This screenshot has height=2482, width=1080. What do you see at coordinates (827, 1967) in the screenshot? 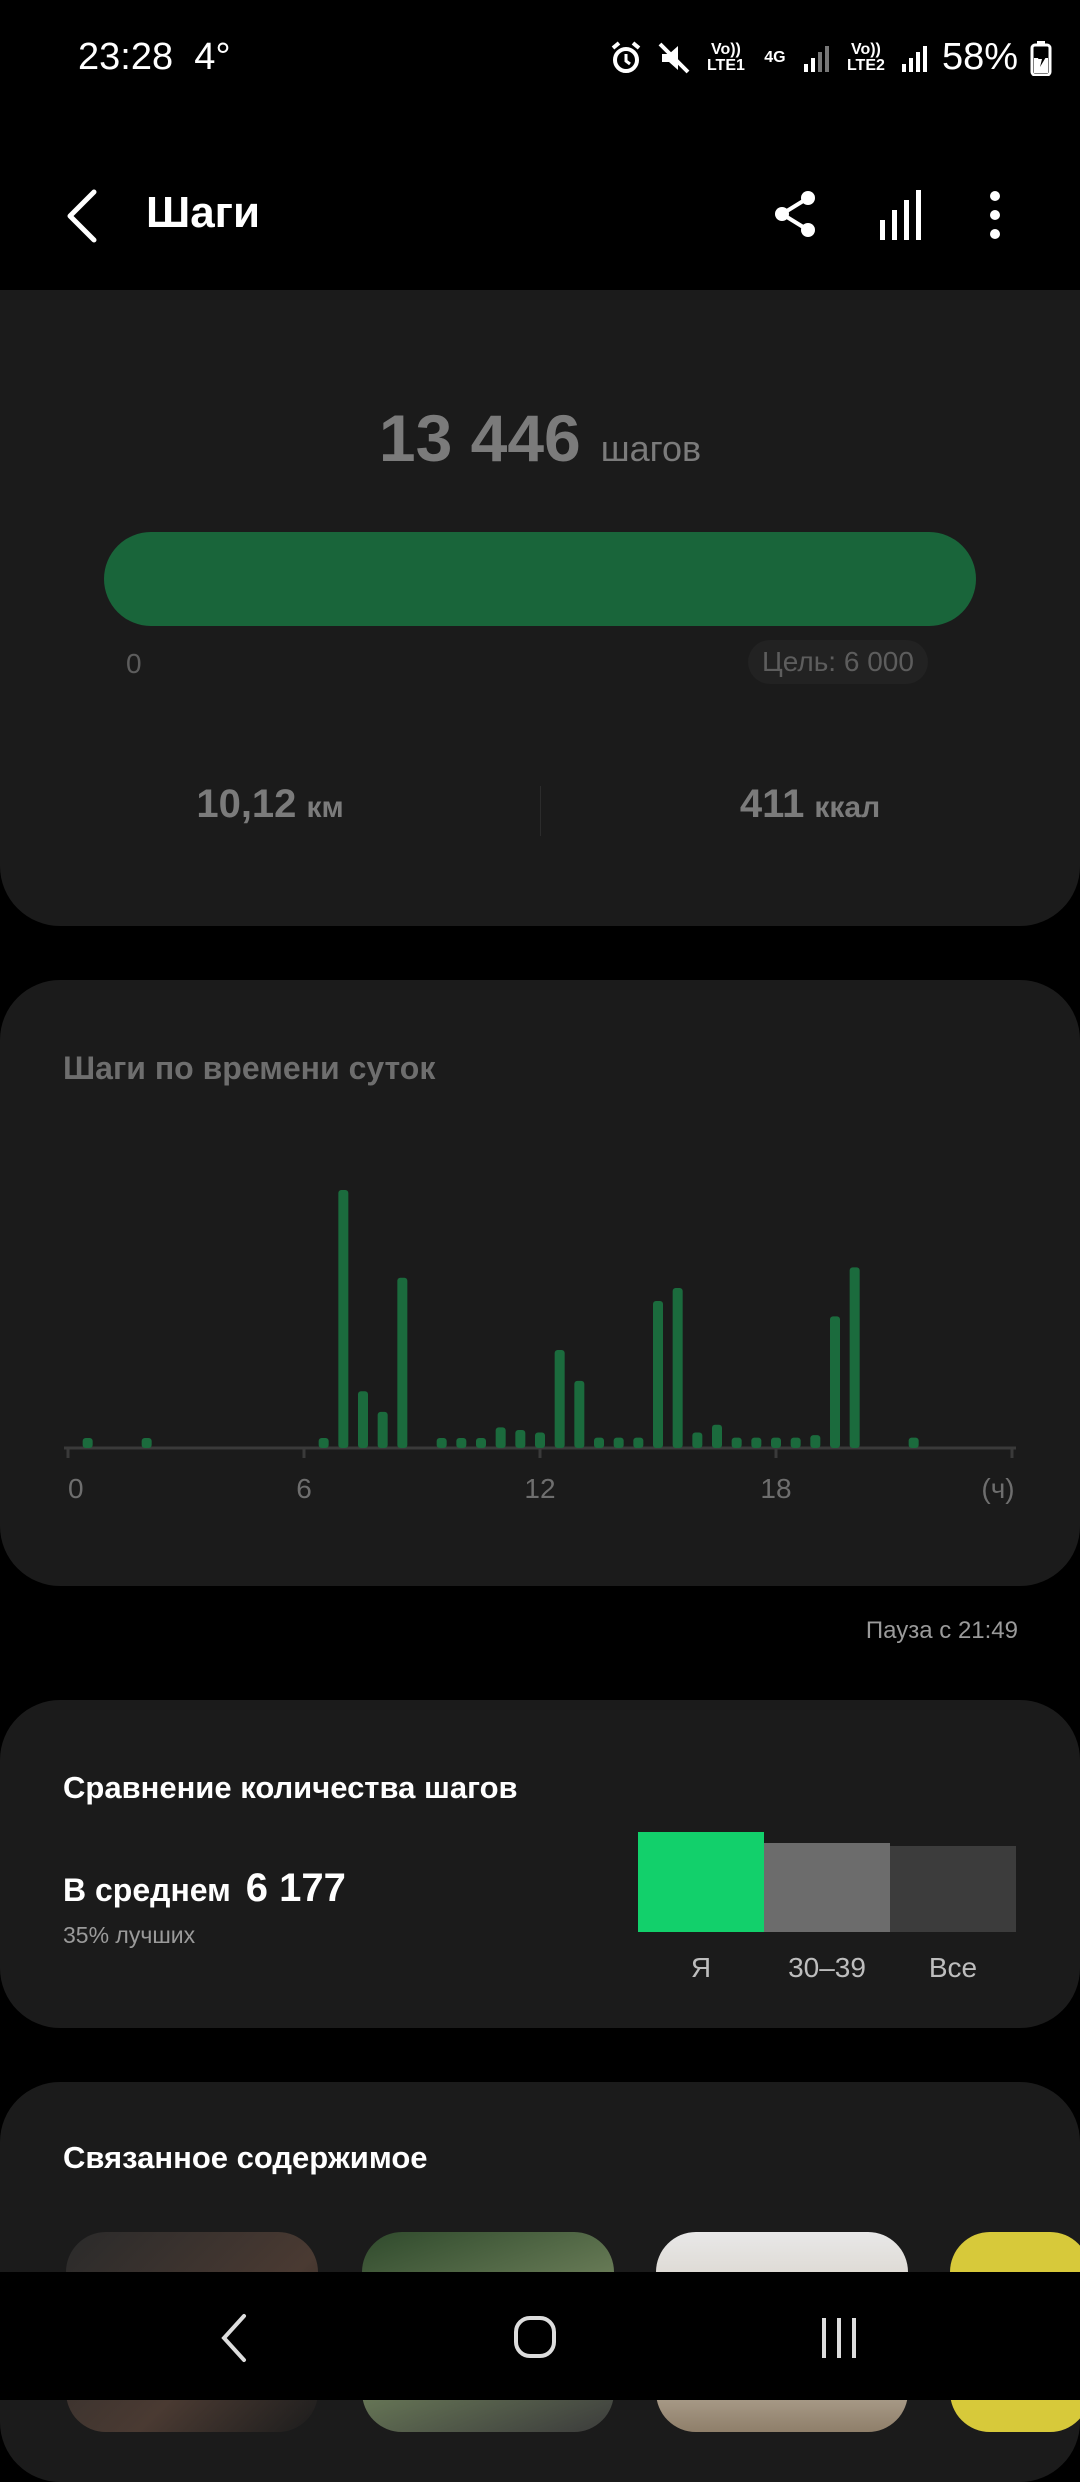
I see `comparison-bar-label: 30–39` at bounding box center [827, 1967].